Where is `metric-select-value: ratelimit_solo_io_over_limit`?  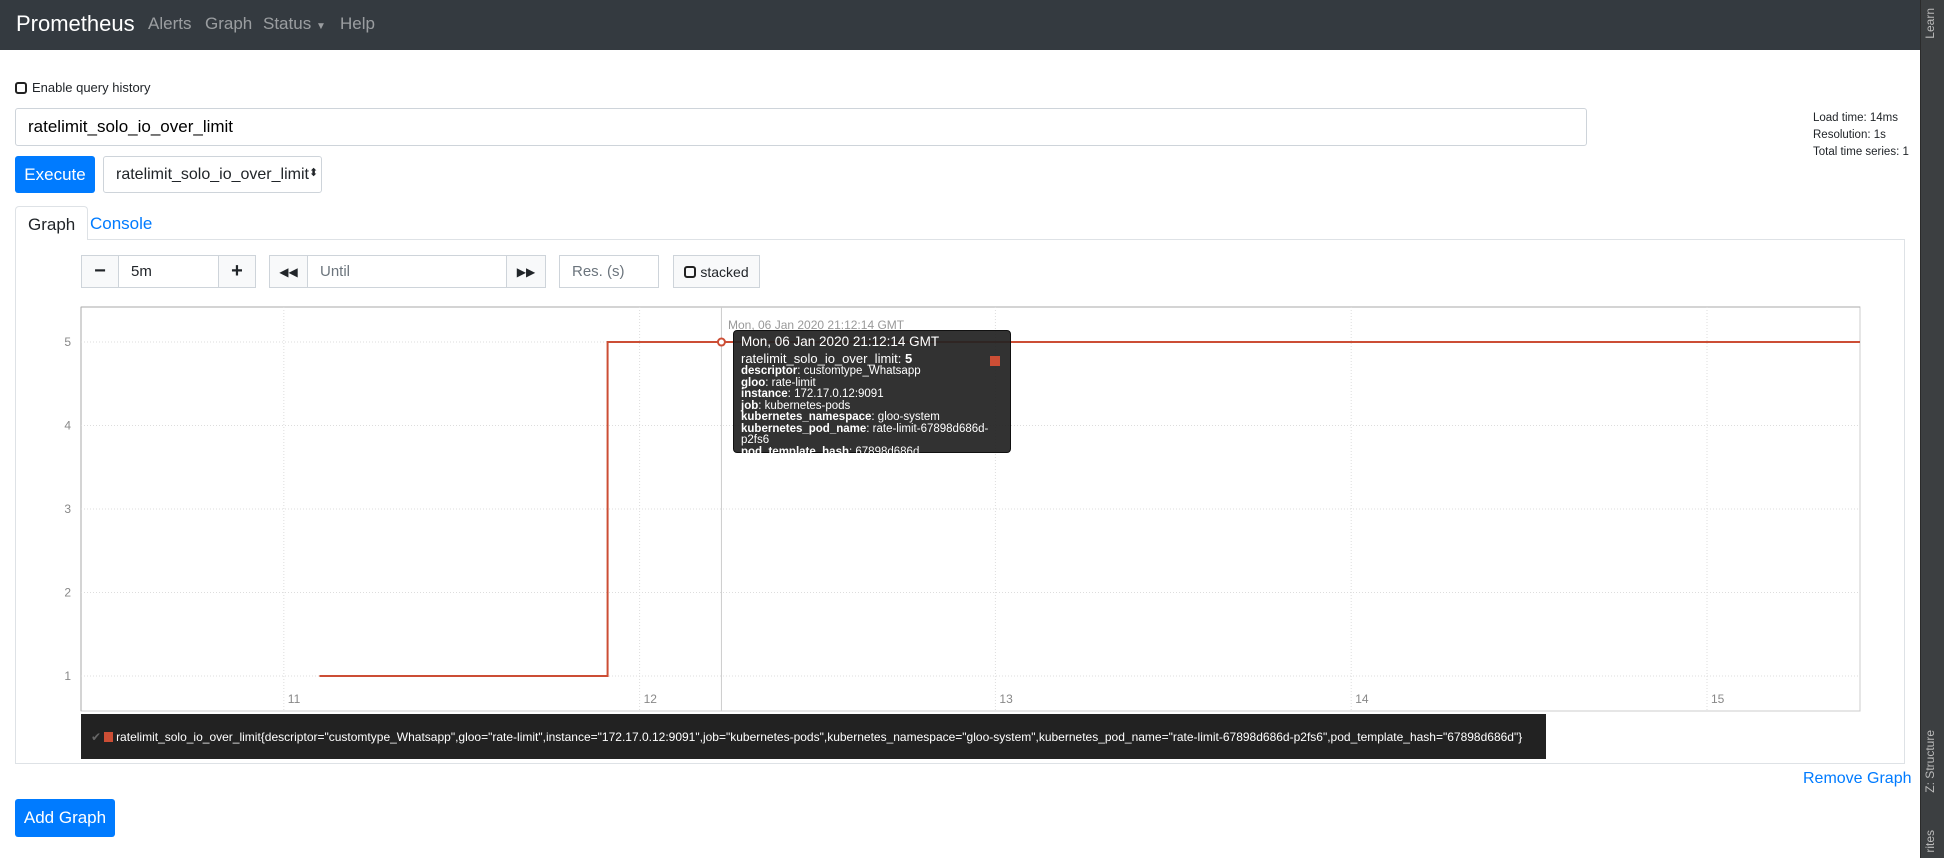
metric-select-value: ratelimit_solo_io_over_limit is located at coordinates (212, 174).